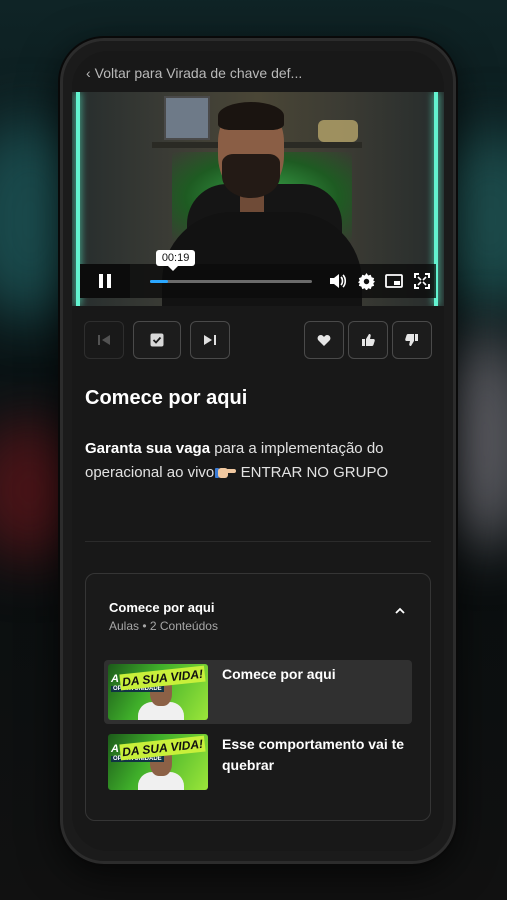 This screenshot has width=507, height=900. What do you see at coordinates (101, 281) in the screenshot?
I see `pause-bar-left` at bounding box center [101, 281].